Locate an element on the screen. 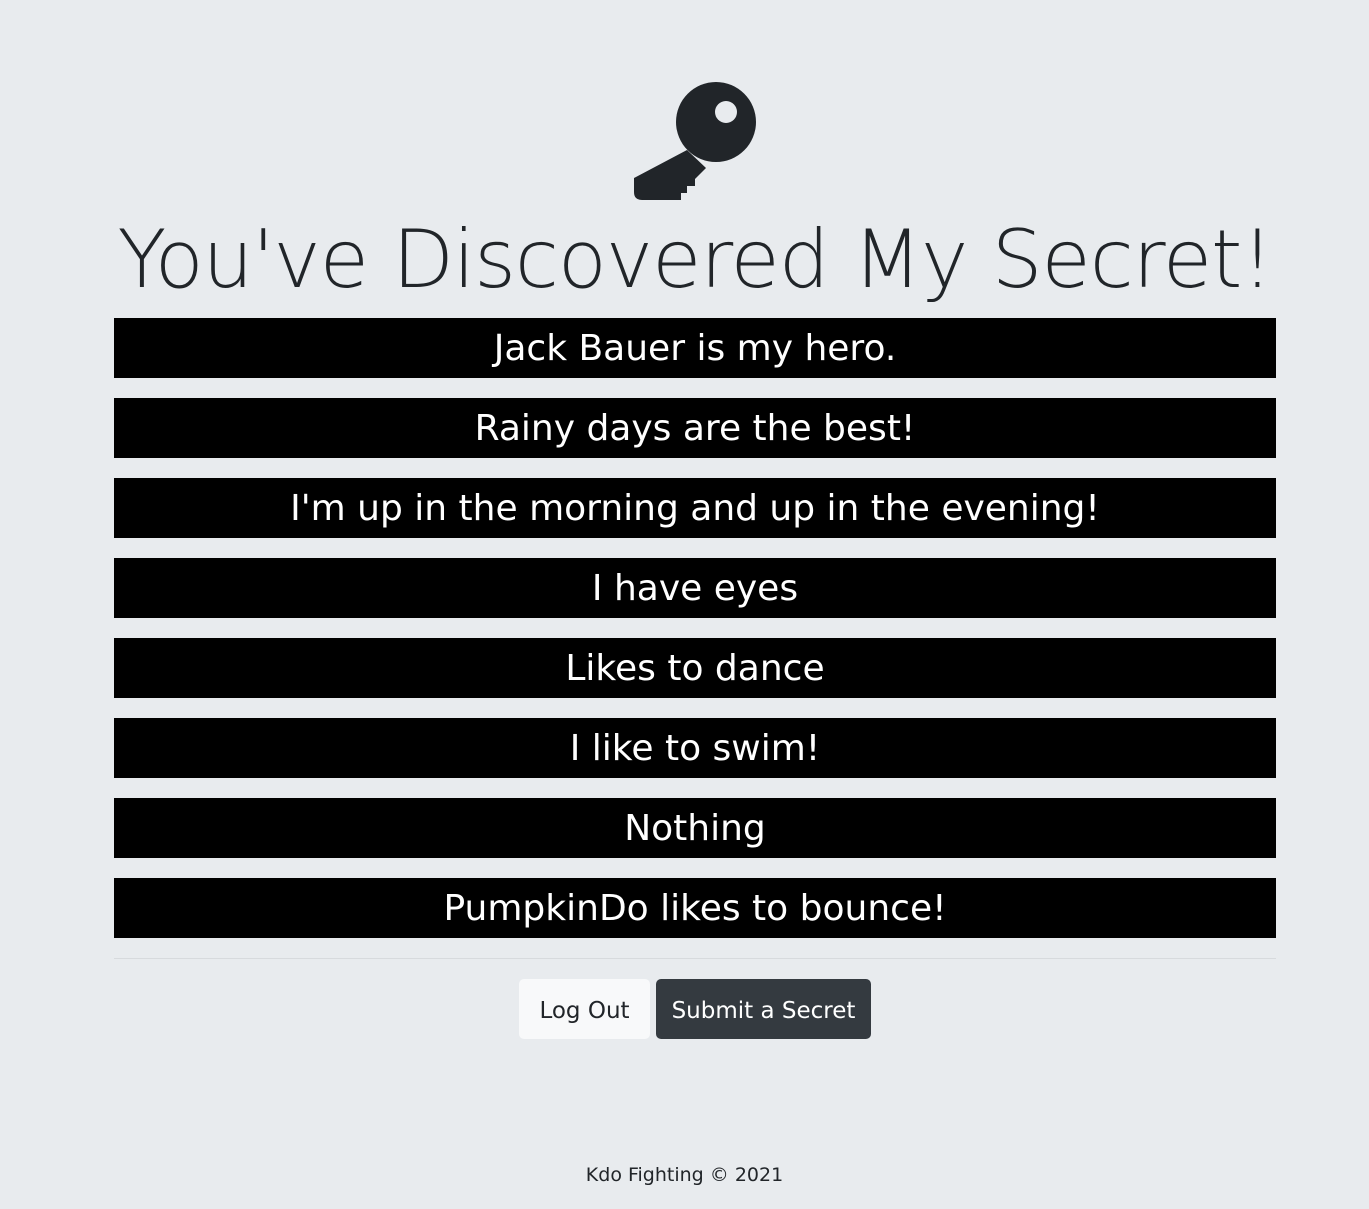 Image resolution: width=1369 pixels, height=1209 pixels. page-title: You've Discovered My Secret! is located at coordinates (695, 259).